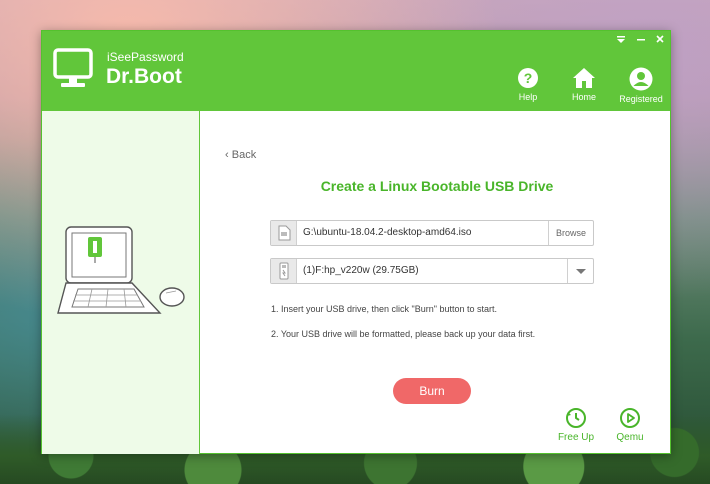 The height and width of the screenshot is (484, 710). I want to click on brand-subtitle: iSeePassword, so click(145, 57).